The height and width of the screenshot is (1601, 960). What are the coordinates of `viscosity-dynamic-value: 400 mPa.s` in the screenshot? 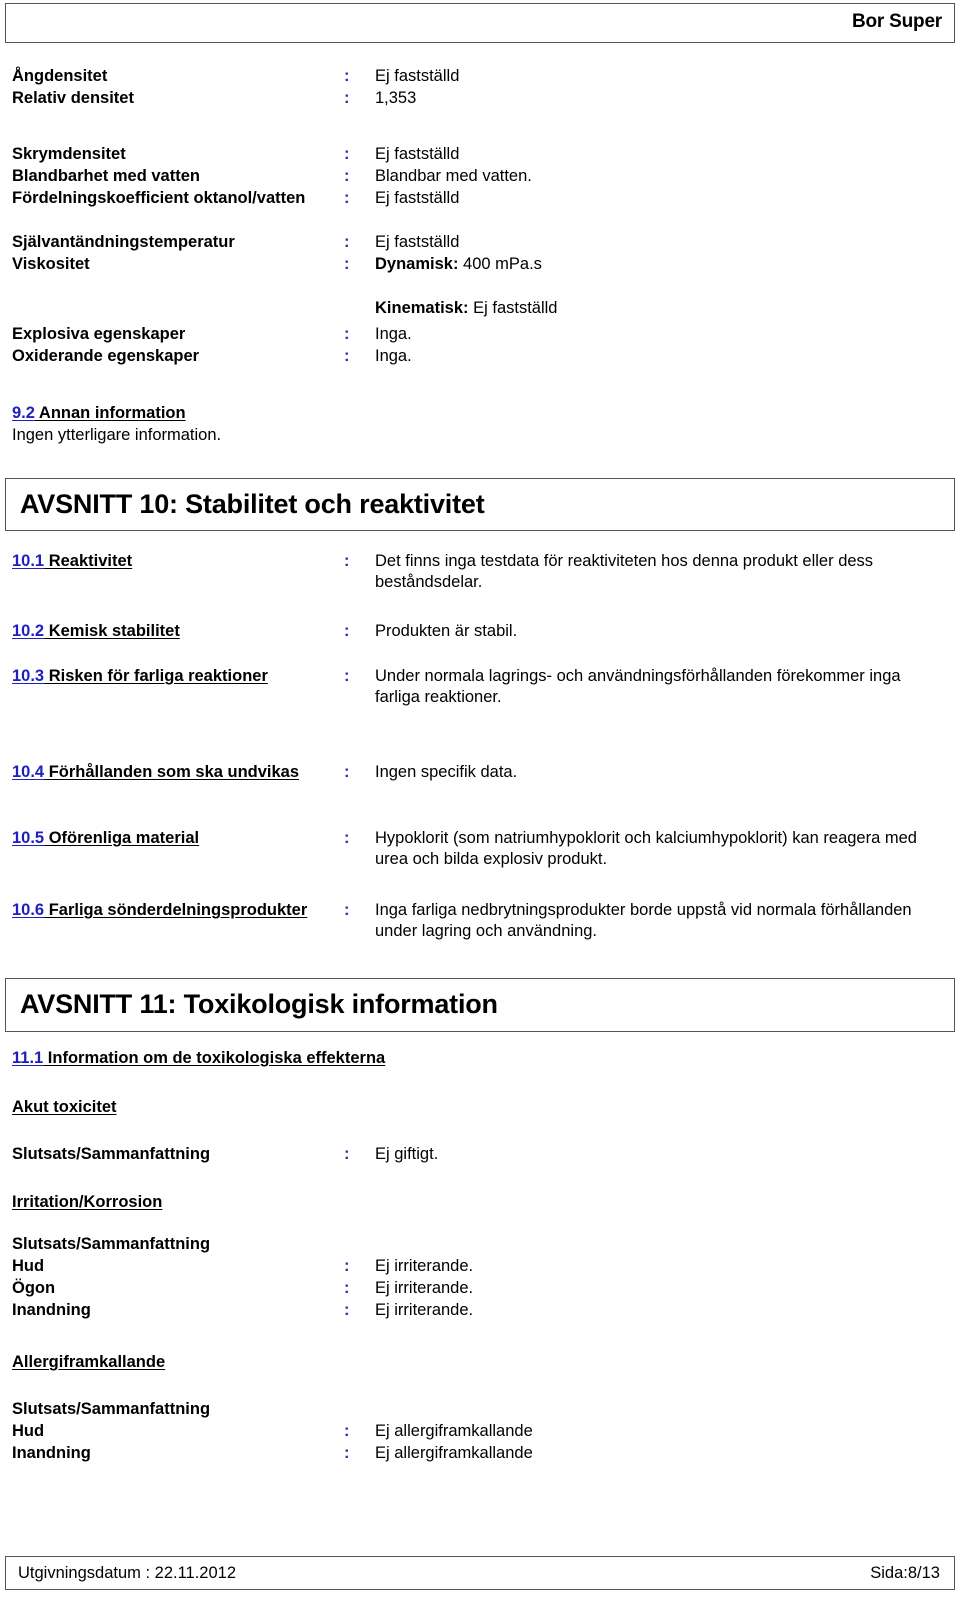 It's located at (500, 264).